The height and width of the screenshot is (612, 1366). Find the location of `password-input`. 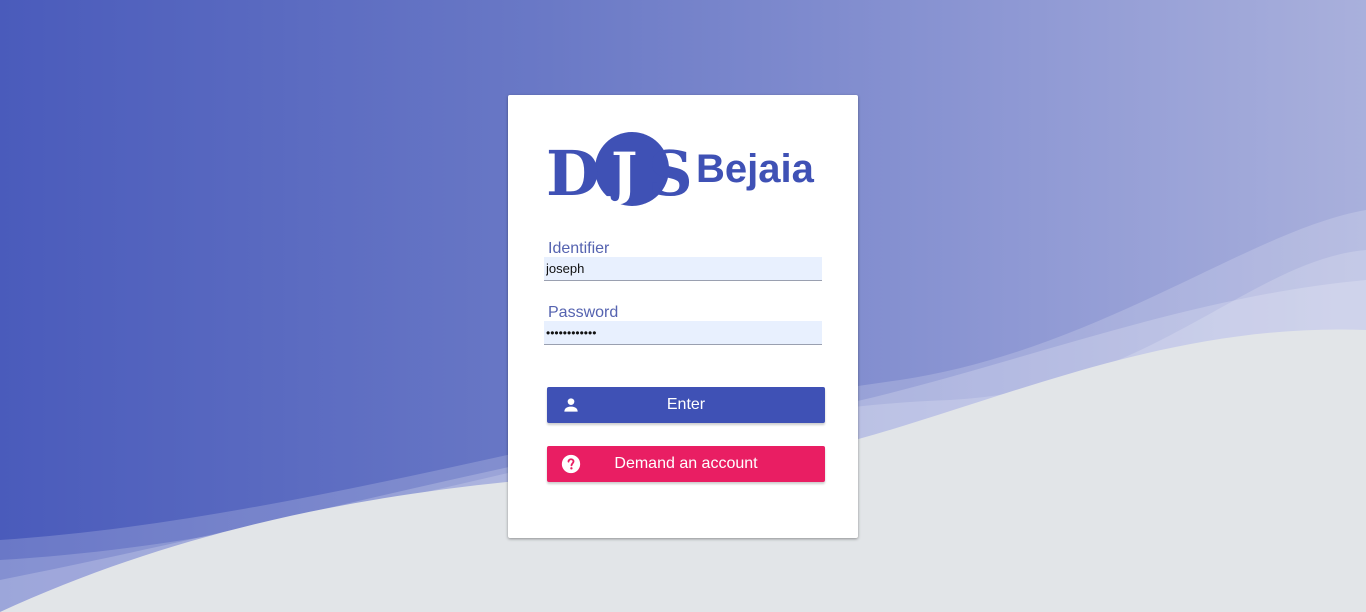

password-input is located at coordinates (683, 333).